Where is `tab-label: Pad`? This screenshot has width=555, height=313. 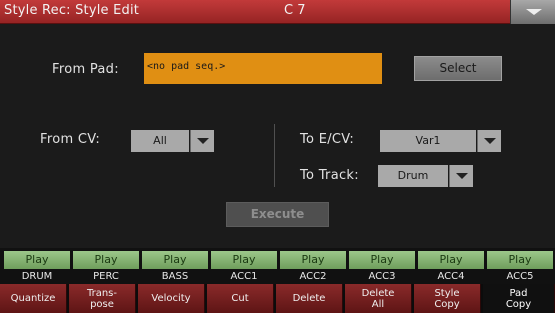
tab-label: Pad is located at coordinates (518, 293).